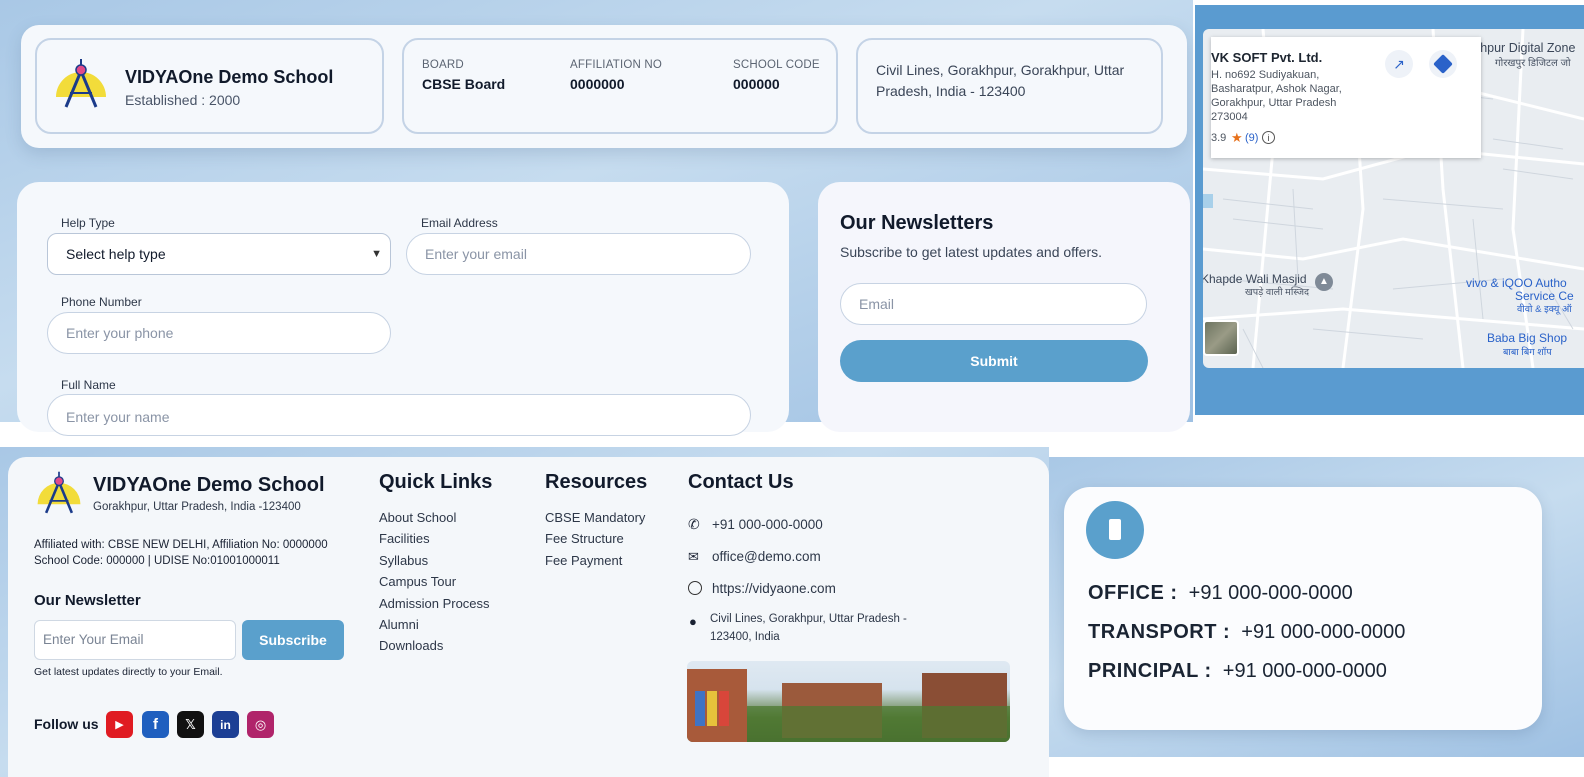  Describe the element at coordinates (596, 482) in the screenshot. I see `resources-title: Resources` at that location.